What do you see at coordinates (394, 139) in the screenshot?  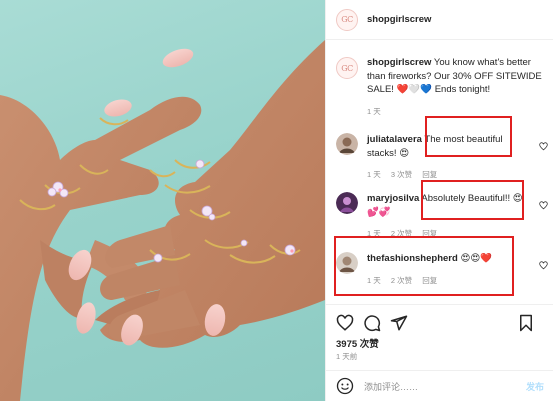 I see `comment-username: juliatalavera` at bounding box center [394, 139].